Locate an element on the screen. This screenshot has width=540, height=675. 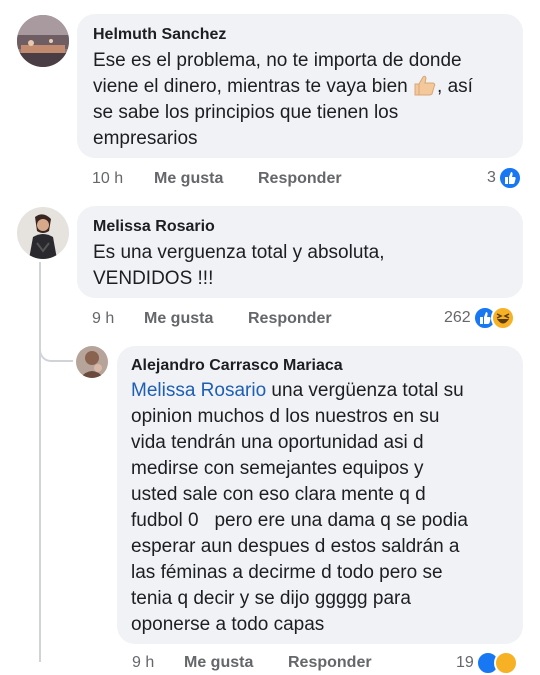
reaction-summary: 3 is located at coordinates (504, 178).